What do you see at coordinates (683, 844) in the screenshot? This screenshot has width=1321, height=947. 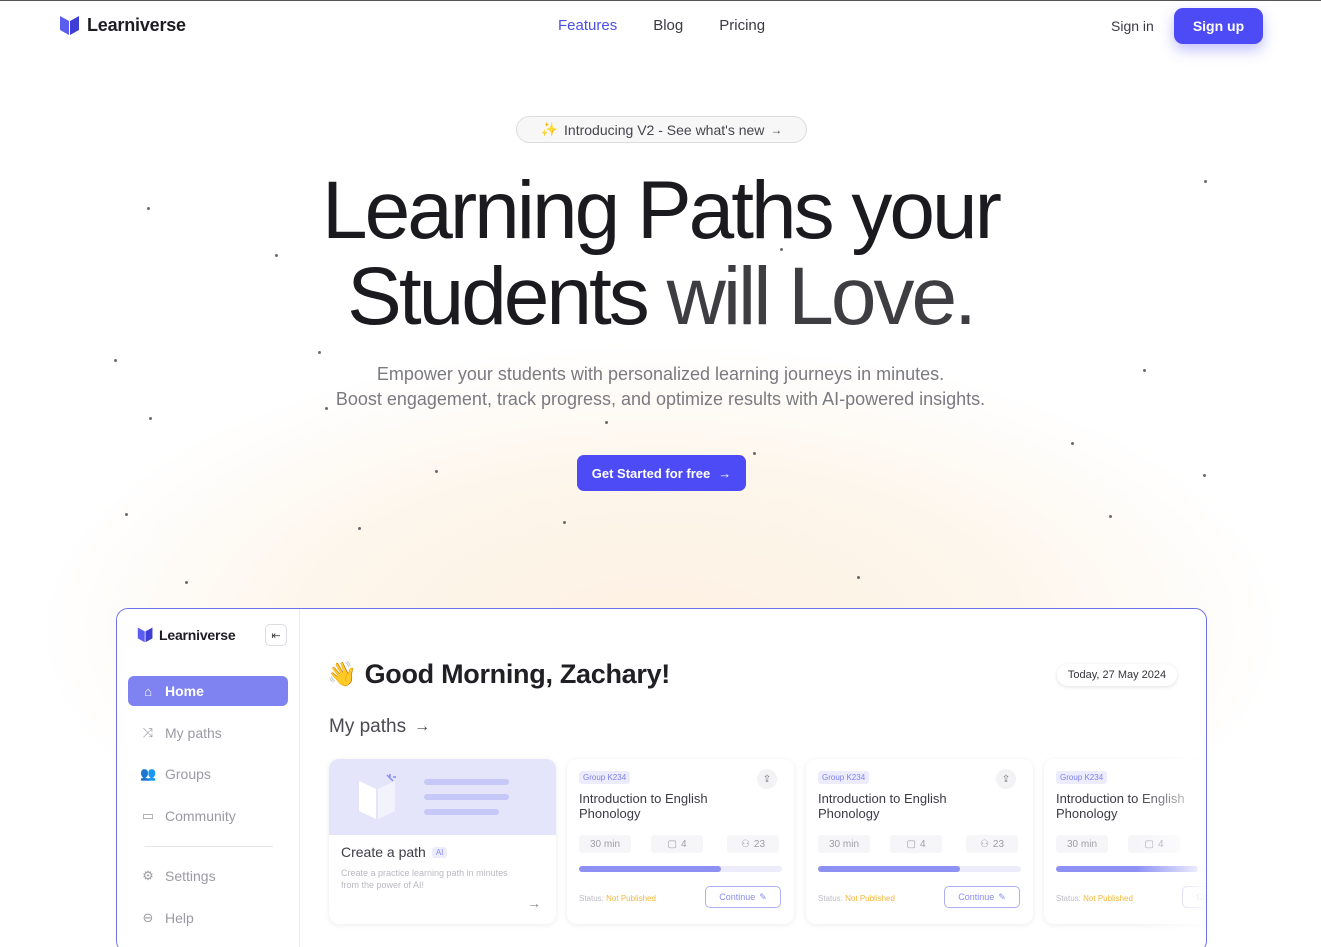 I see `modules-value: 4` at bounding box center [683, 844].